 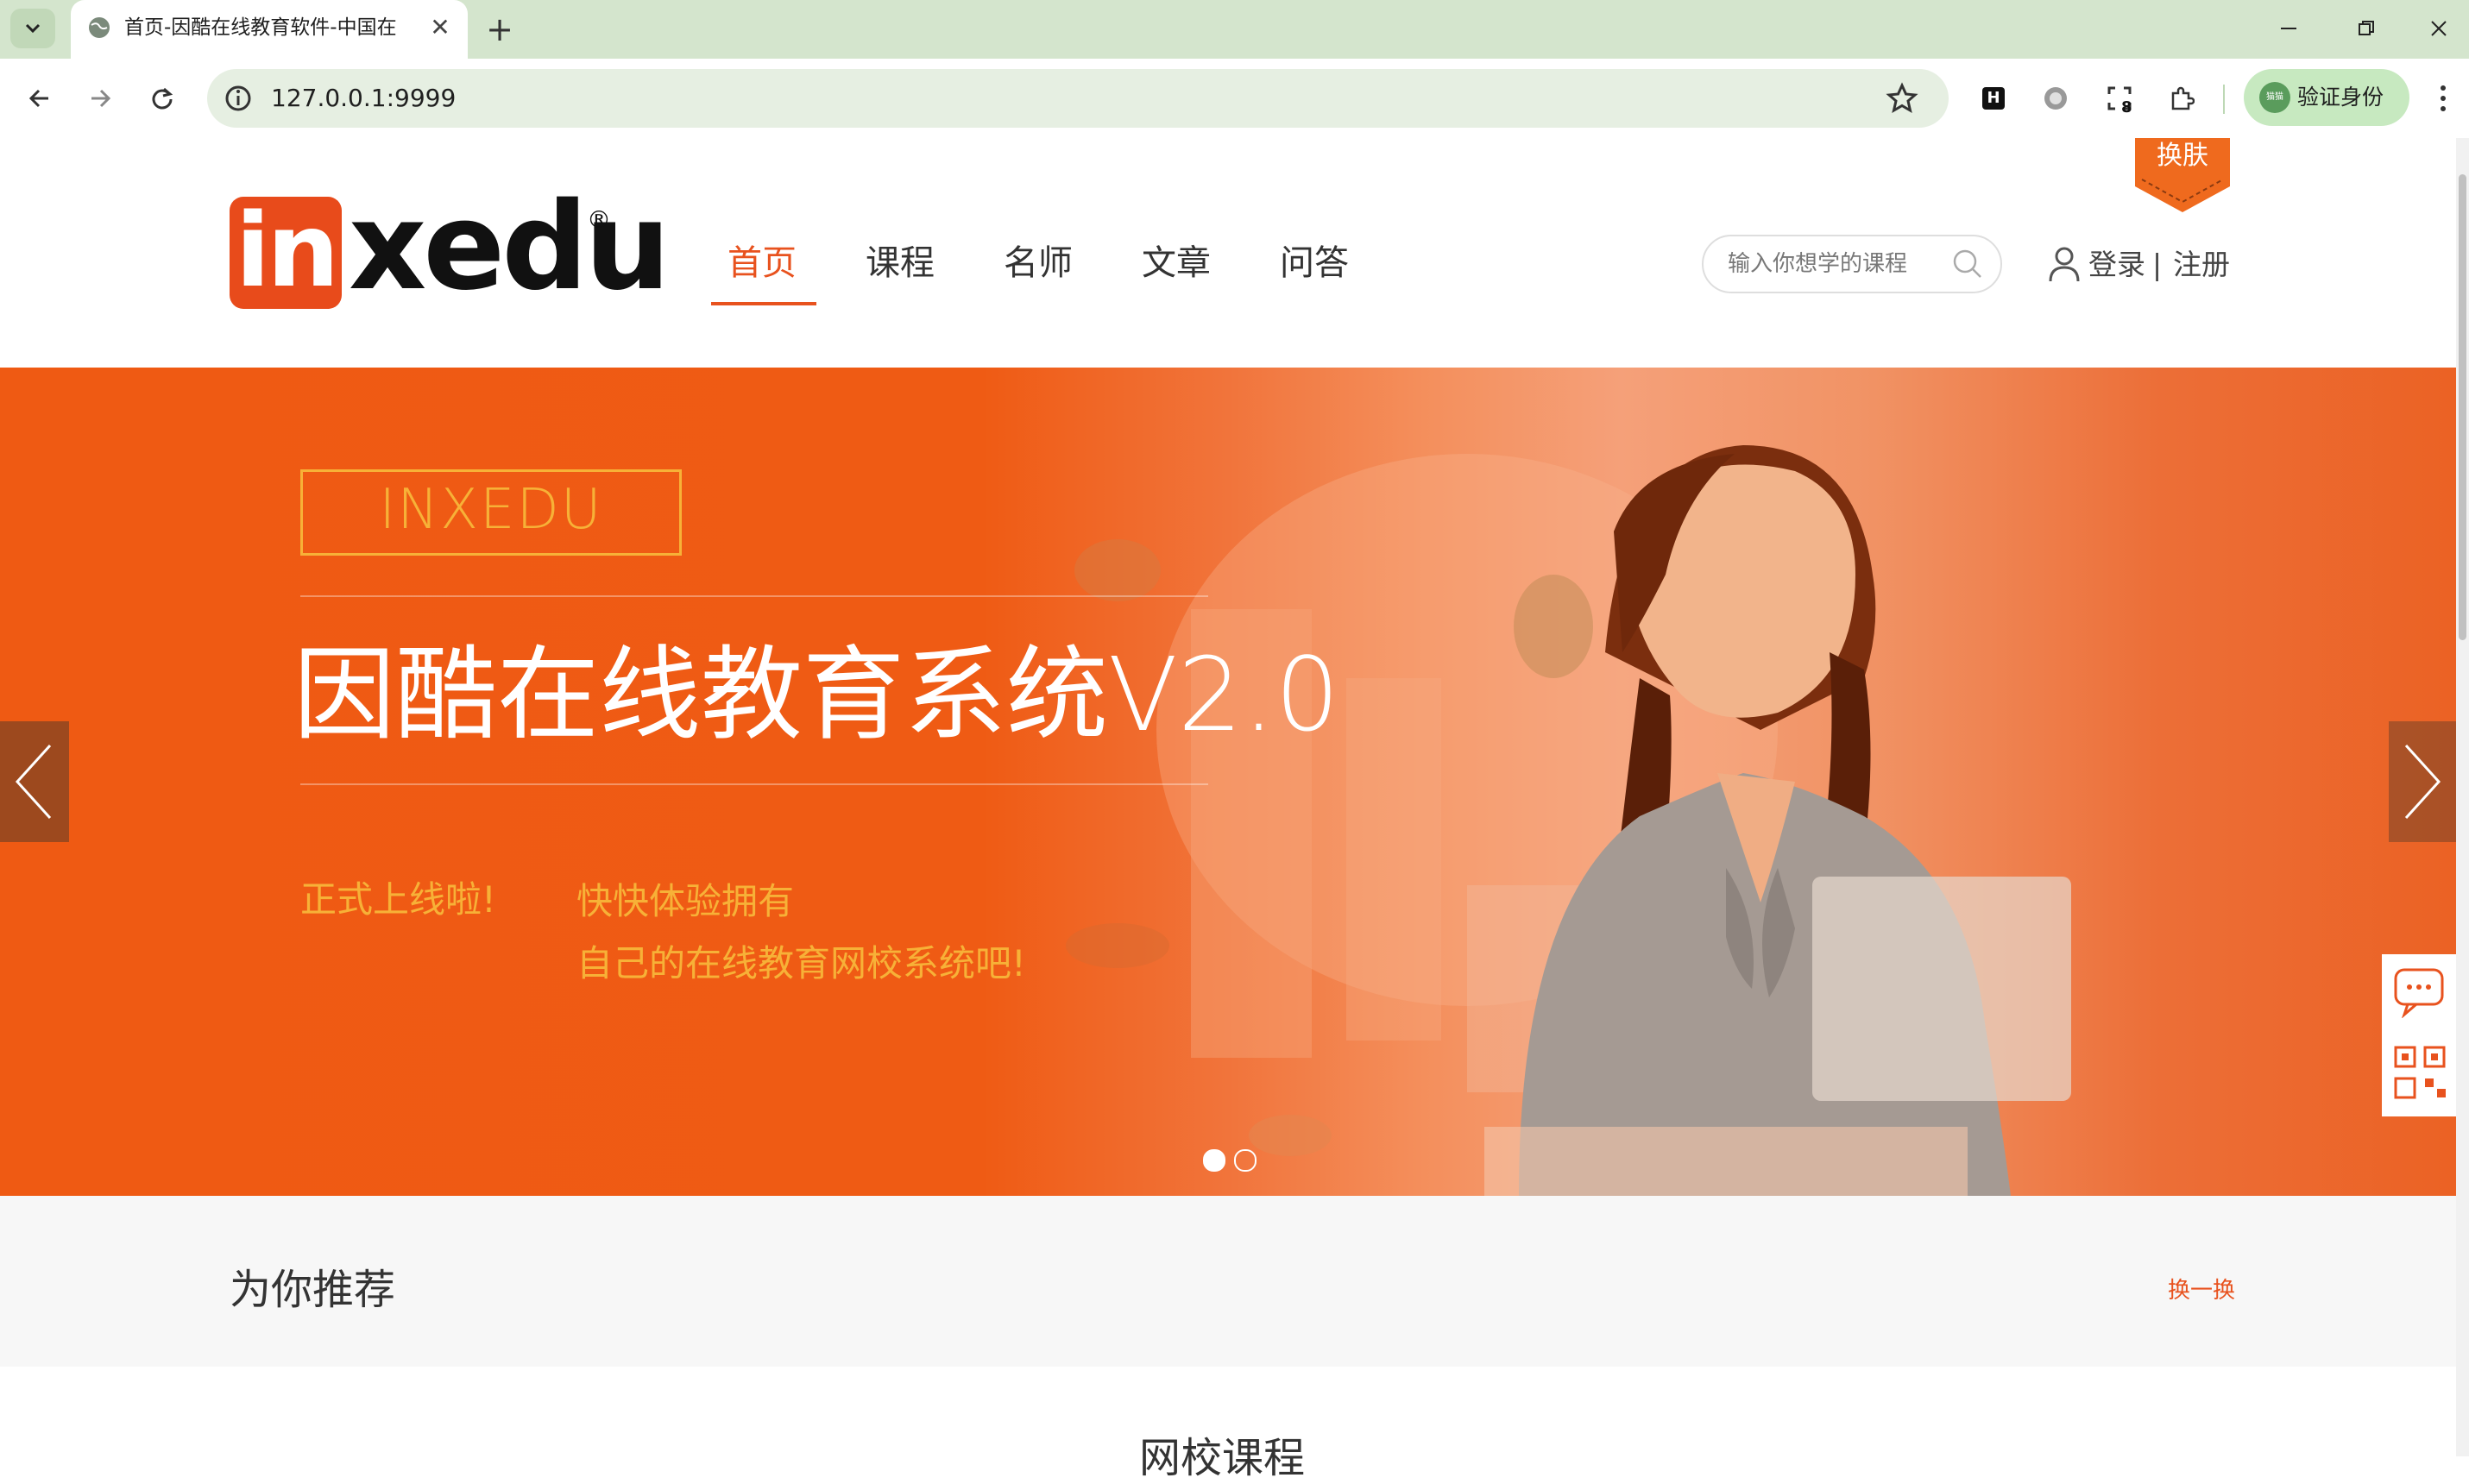 What do you see at coordinates (364, 98) in the screenshot?
I see `url-text: 127.0.0.1:9999` at bounding box center [364, 98].